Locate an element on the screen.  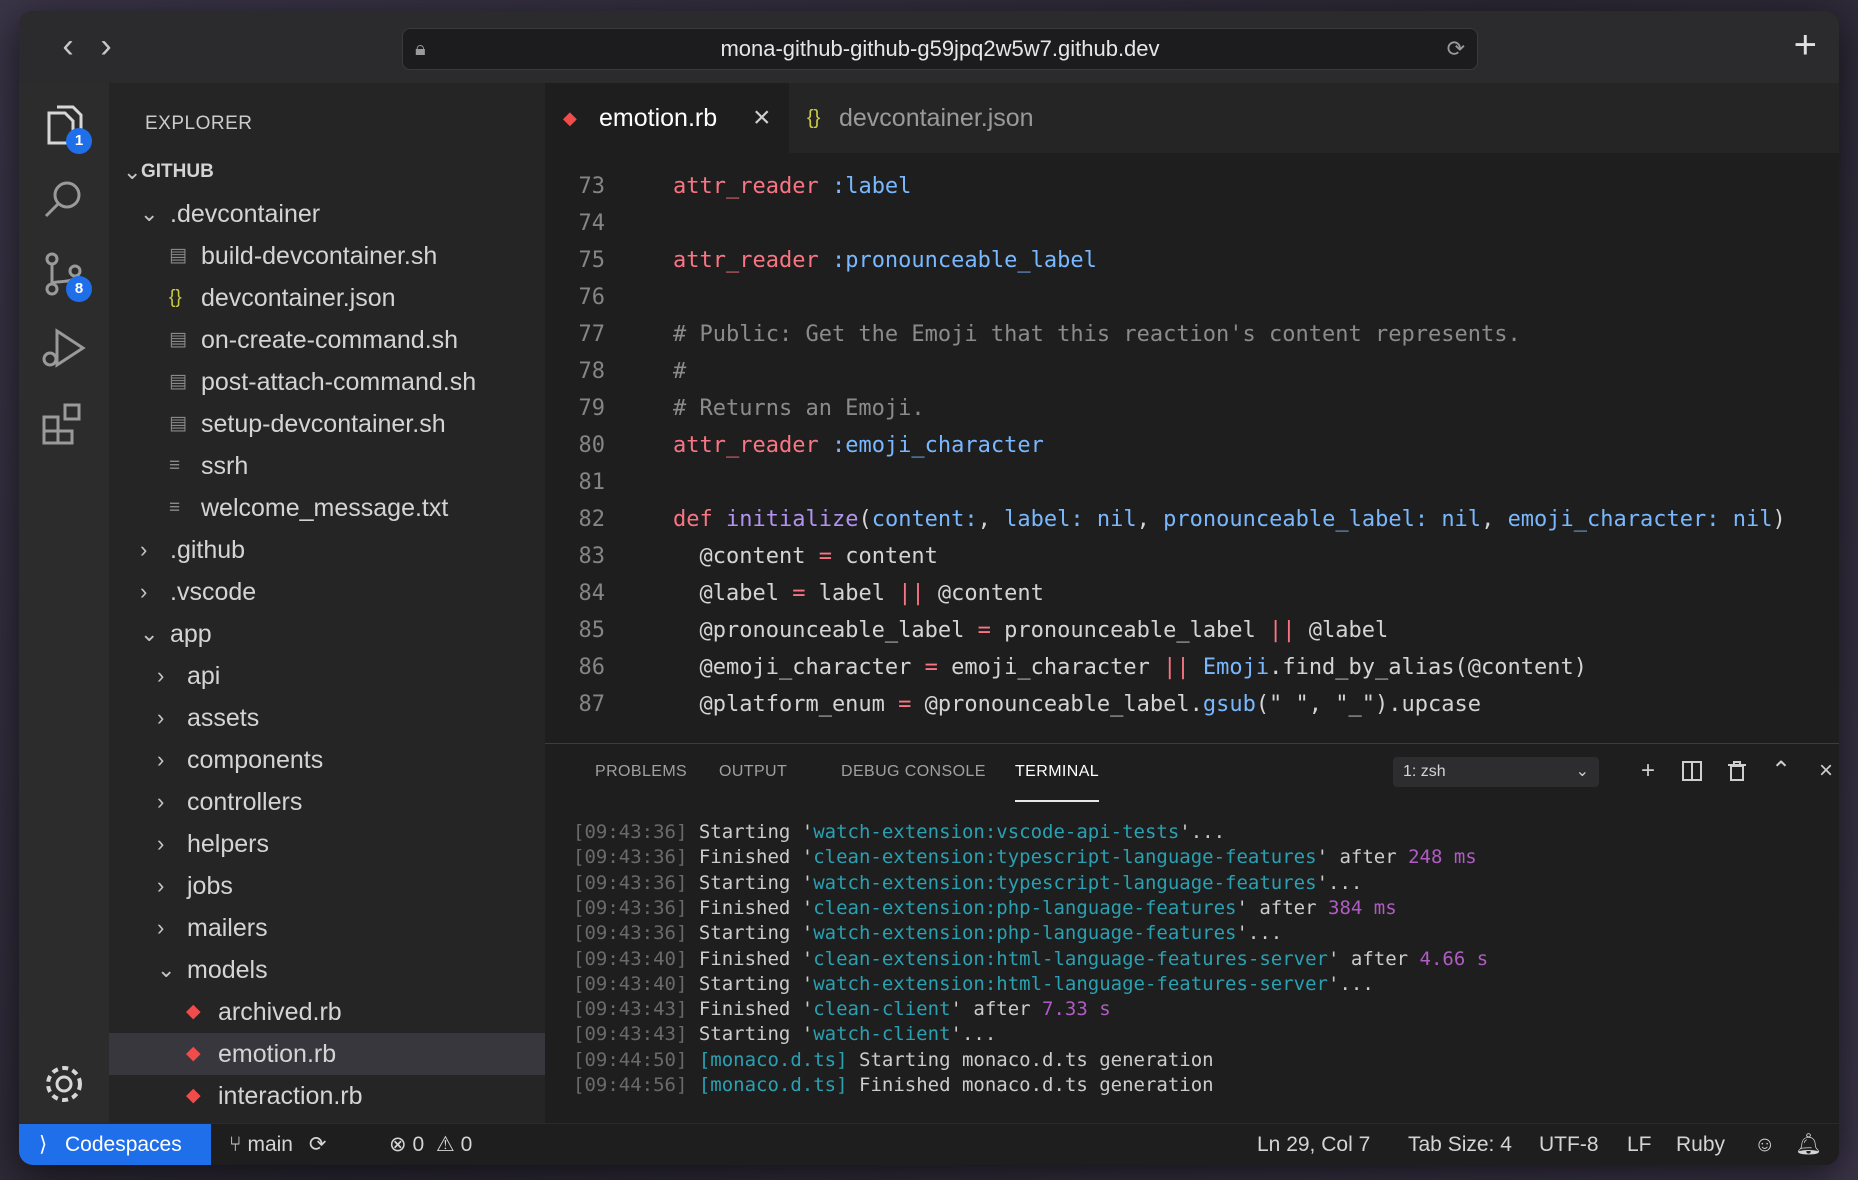
close-tab-icon: × is located at coordinates (762, 118).